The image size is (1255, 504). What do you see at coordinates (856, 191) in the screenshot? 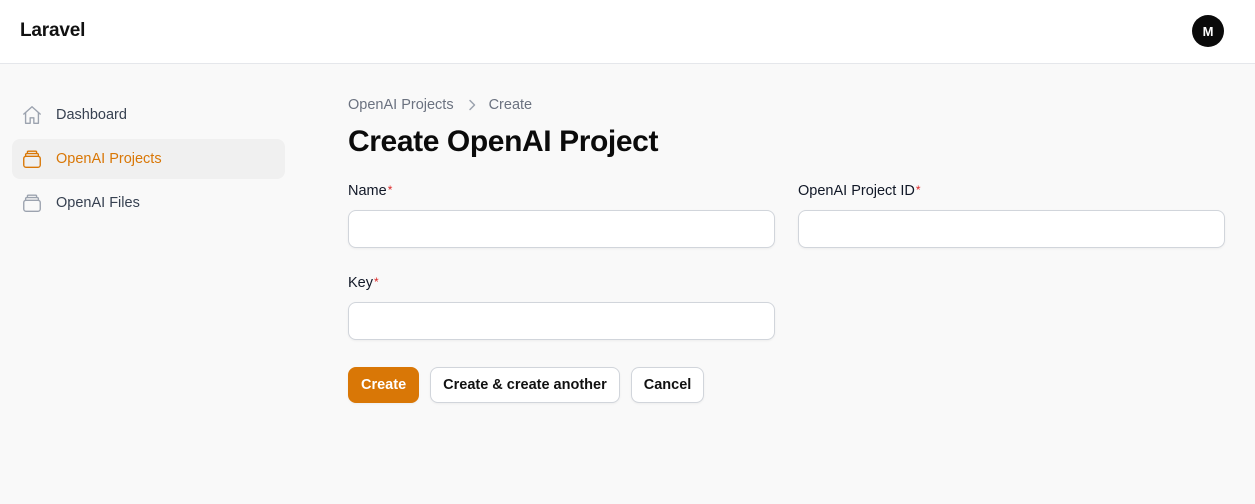
I see `project-id-label-text: OpenAI Project ID` at bounding box center [856, 191].